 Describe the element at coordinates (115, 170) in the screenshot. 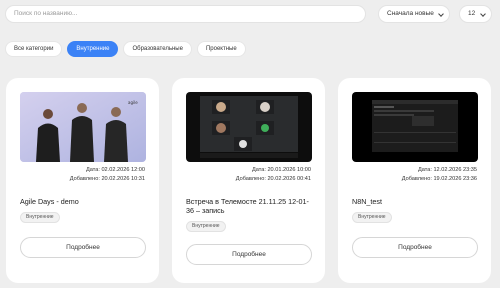

I see `event-date: Дата: 02.02.2026 12:00` at that location.